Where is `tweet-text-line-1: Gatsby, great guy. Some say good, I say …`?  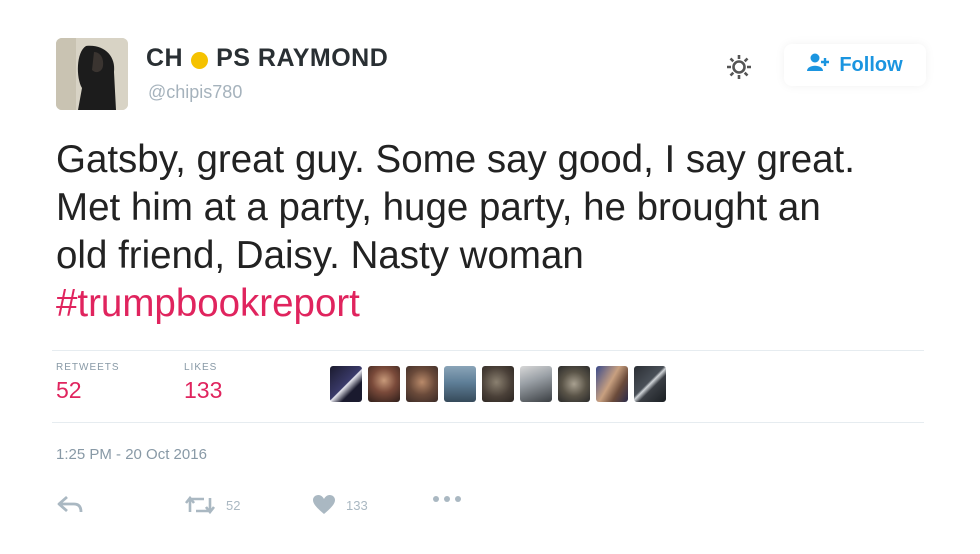 tweet-text-line-1: Gatsby, great guy. Some say good, I say … is located at coordinates (455, 159).